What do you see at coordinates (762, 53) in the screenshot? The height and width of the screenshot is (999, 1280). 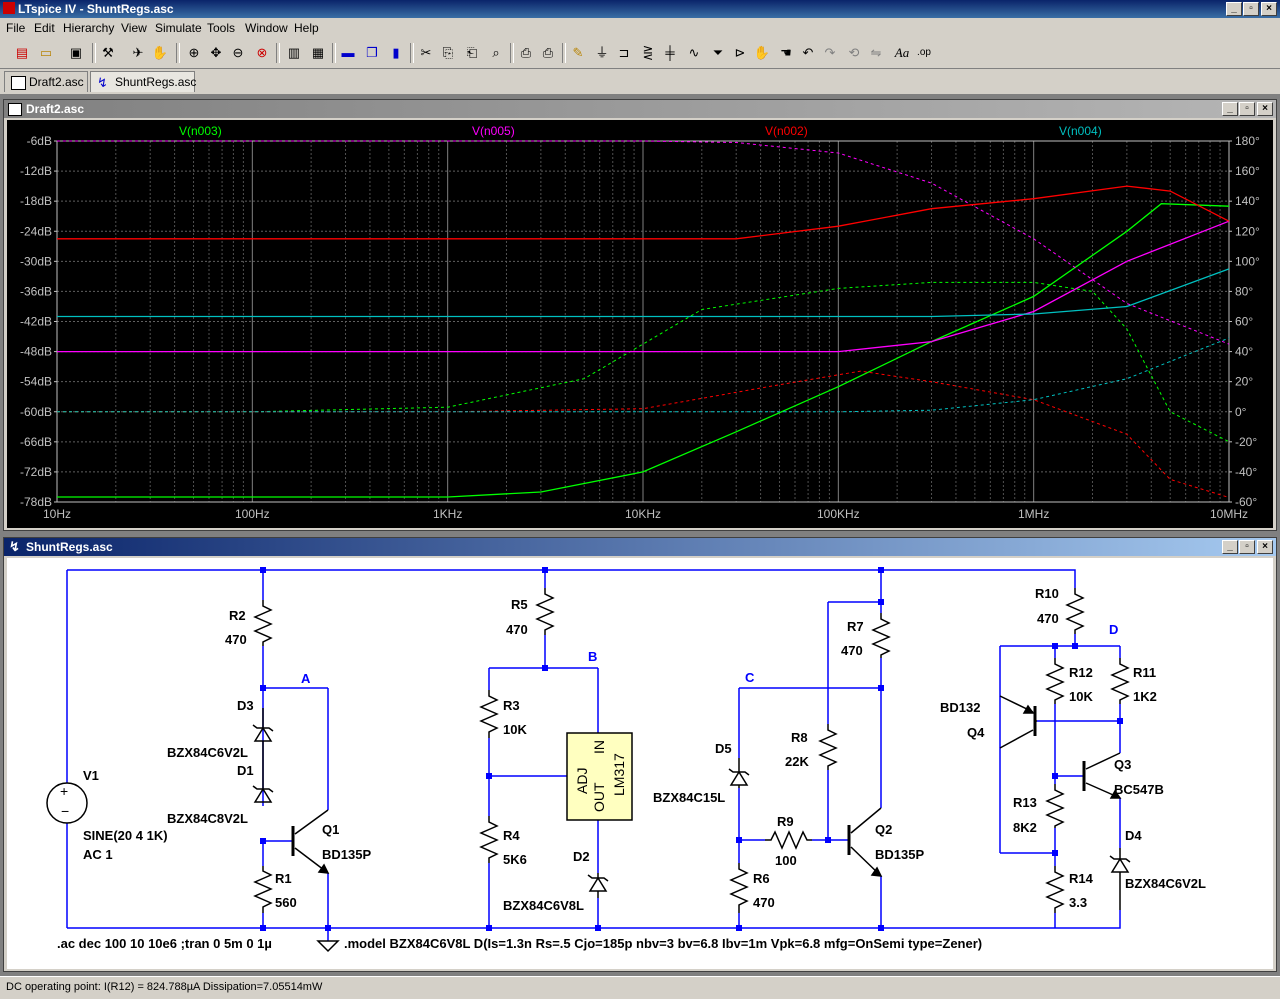 I see `move-icon: ✋` at bounding box center [762, 53].